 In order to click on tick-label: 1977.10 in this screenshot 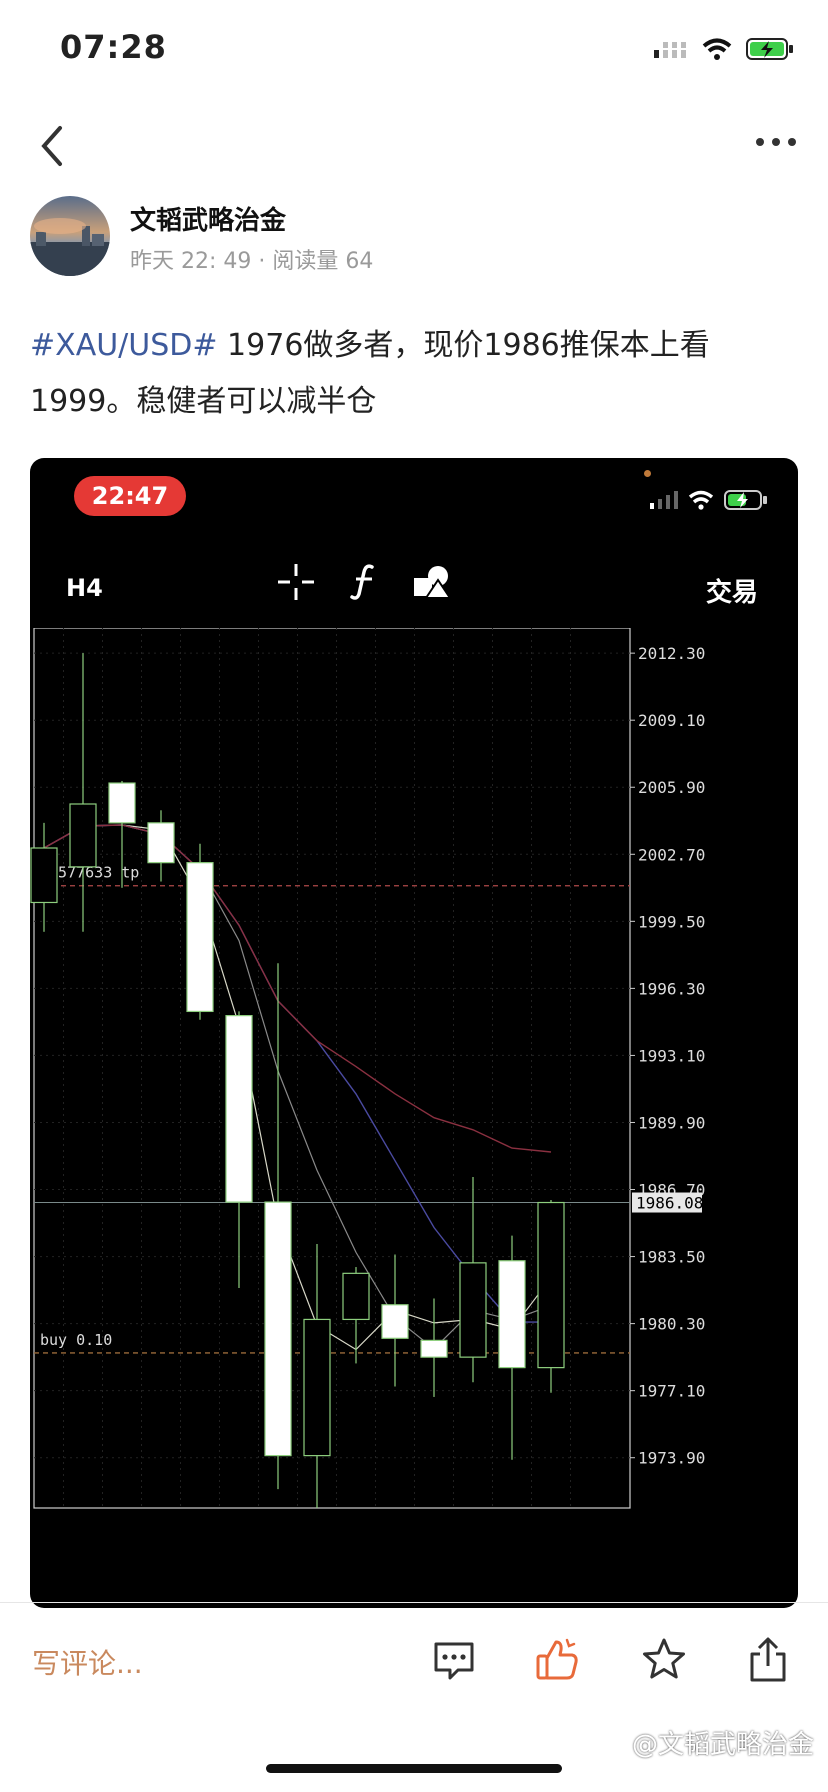, I will do `click(671, 1391)`.